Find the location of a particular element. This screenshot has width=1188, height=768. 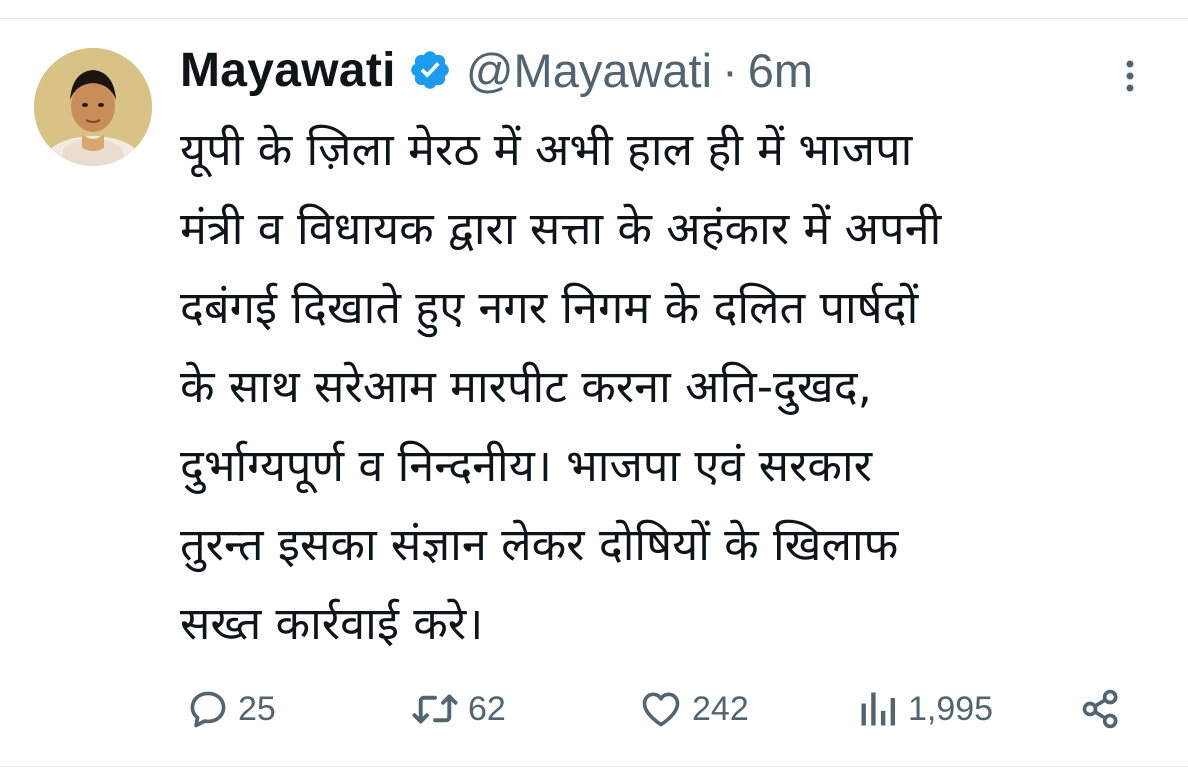

top-divider is located at coordinates (594, 18).